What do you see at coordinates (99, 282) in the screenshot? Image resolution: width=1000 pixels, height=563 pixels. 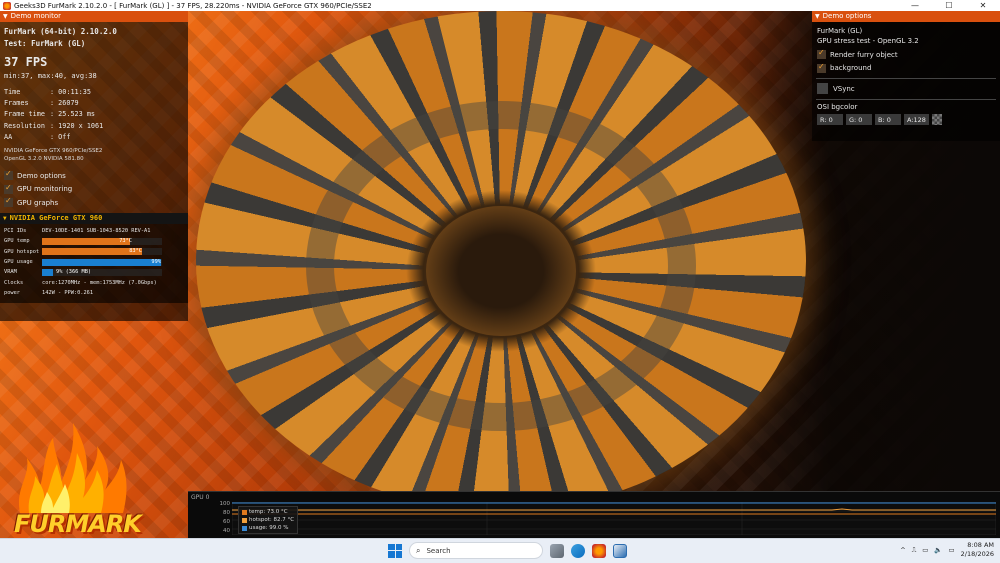 I see `metric-value: core:1270MHz - mem:1753MHz (7.0Gbps)` at bounding box center [99, 282].